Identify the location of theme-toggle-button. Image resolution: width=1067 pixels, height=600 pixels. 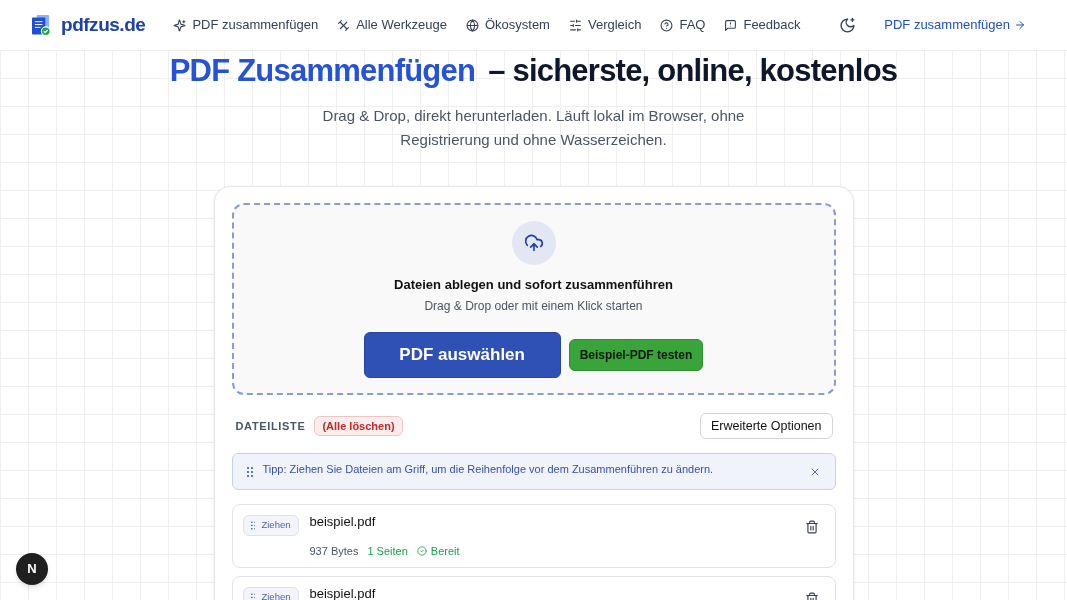
(847, 25).